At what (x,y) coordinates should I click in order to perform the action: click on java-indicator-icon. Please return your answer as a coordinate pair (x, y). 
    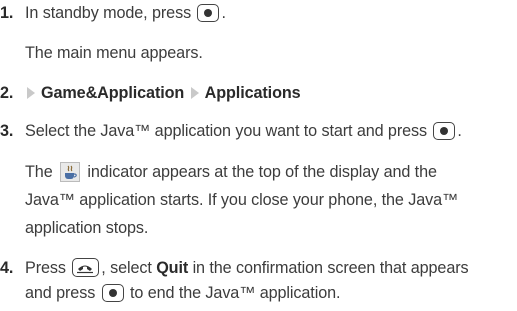
    Looking at the image, I should click on (70, 171).